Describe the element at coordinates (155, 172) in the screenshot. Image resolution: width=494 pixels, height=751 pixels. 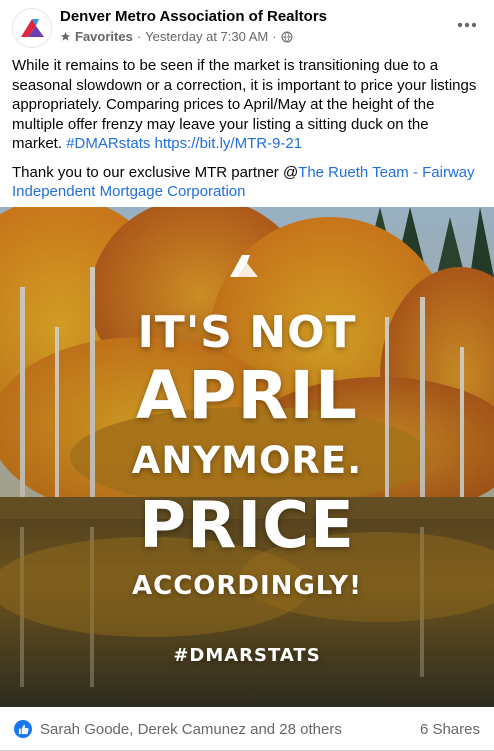
I see `partner-thanks-text: Thank you to our exclusive MTR partner @` at that location.